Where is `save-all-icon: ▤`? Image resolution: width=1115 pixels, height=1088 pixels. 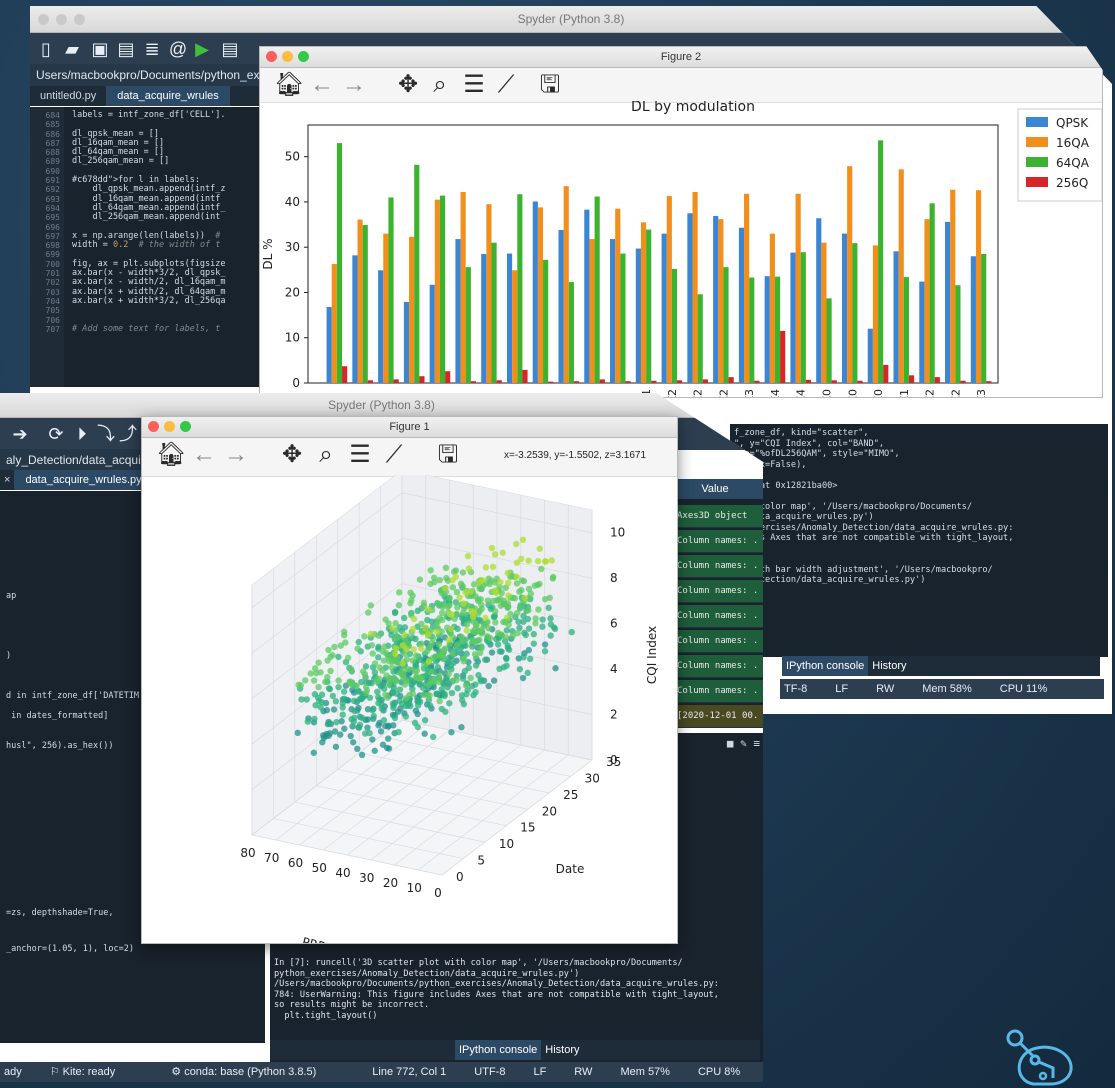
save-all-icon: ▤ is located at coordinates (126, 49).